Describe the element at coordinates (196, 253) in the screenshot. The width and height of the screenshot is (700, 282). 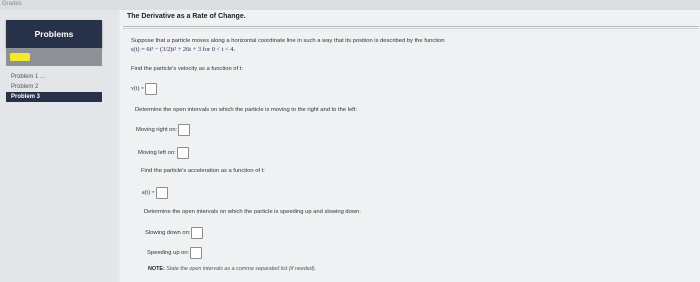
I see `speeding-up-input` at that location.